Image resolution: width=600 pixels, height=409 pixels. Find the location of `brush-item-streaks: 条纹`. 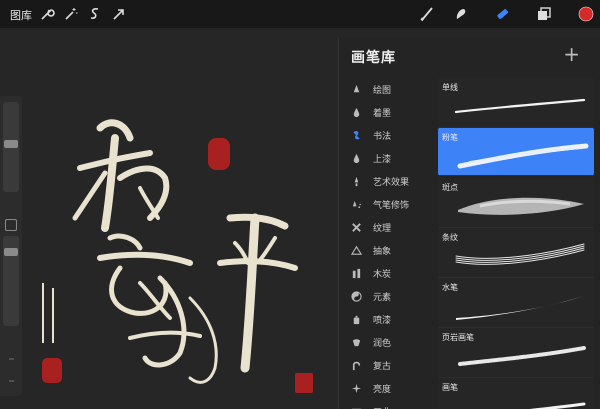

brush-item-streaks: 条纹 is located at coordinates (516, 253).